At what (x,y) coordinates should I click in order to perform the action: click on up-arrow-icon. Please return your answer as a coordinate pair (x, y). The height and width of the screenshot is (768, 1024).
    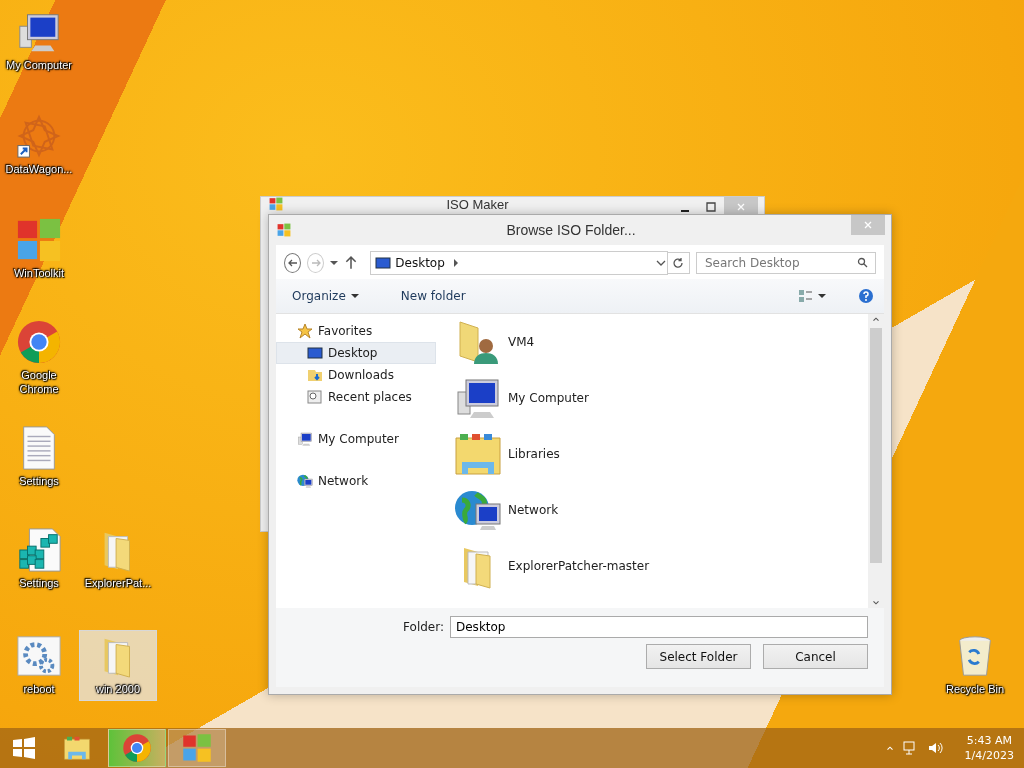
    Looking at the image, I should click on (351, 263).